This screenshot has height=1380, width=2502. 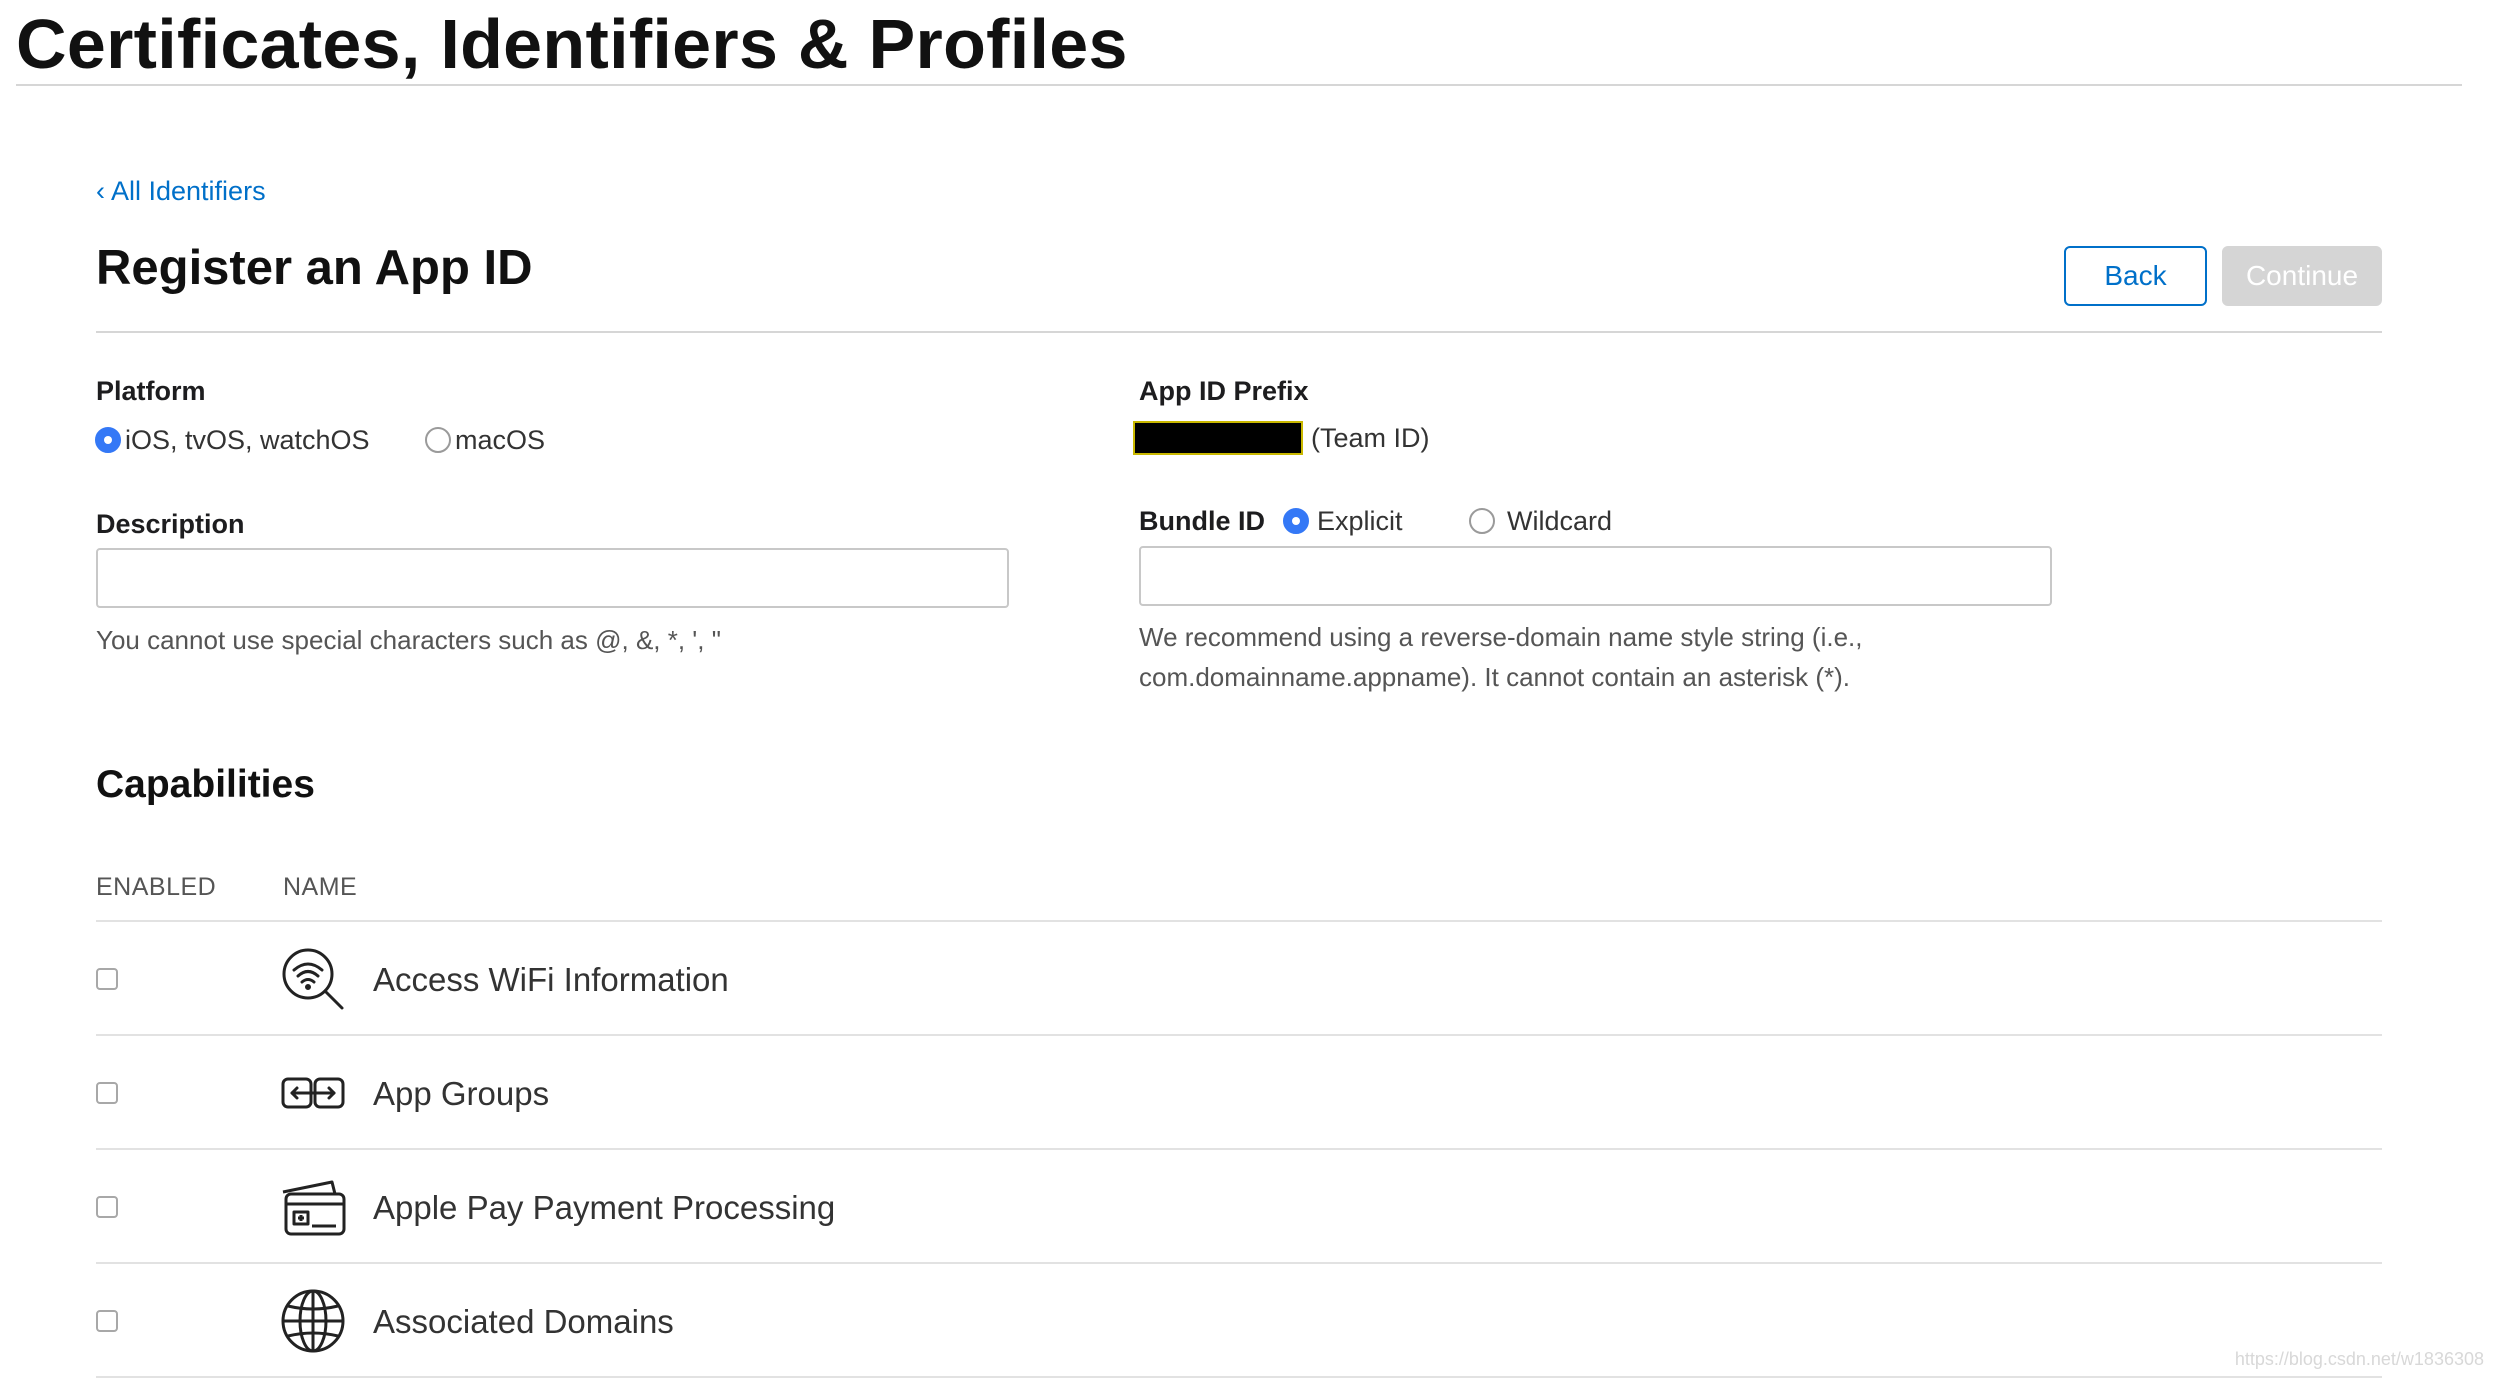 I want to click on capabilities-title: Capabilities, so click(x=205, y=784).